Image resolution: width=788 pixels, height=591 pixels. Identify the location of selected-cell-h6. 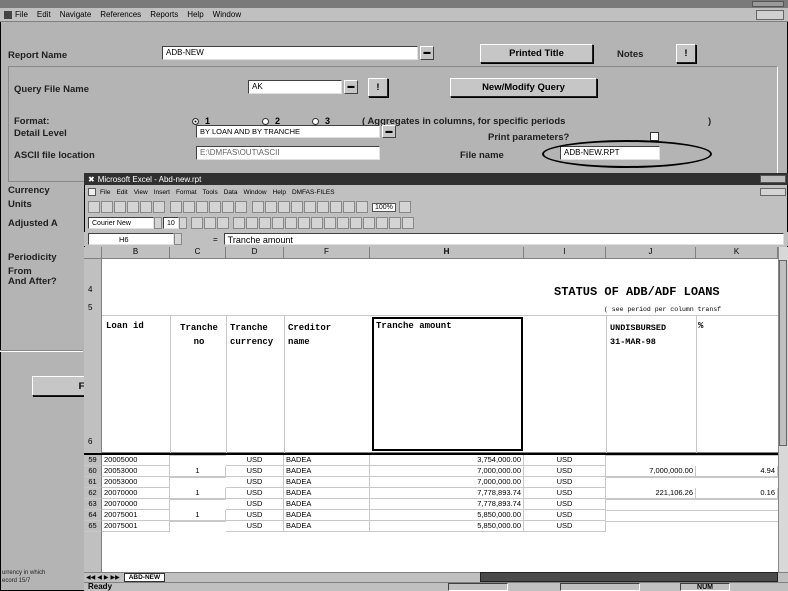
(447, 384).